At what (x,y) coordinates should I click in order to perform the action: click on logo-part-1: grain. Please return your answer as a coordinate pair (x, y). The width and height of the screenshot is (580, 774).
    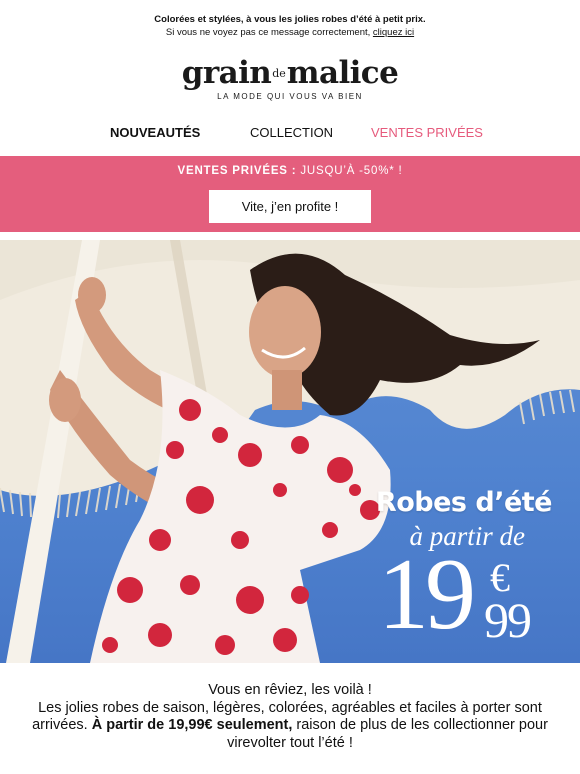
    Looking at the image, I should click on (226, 73).